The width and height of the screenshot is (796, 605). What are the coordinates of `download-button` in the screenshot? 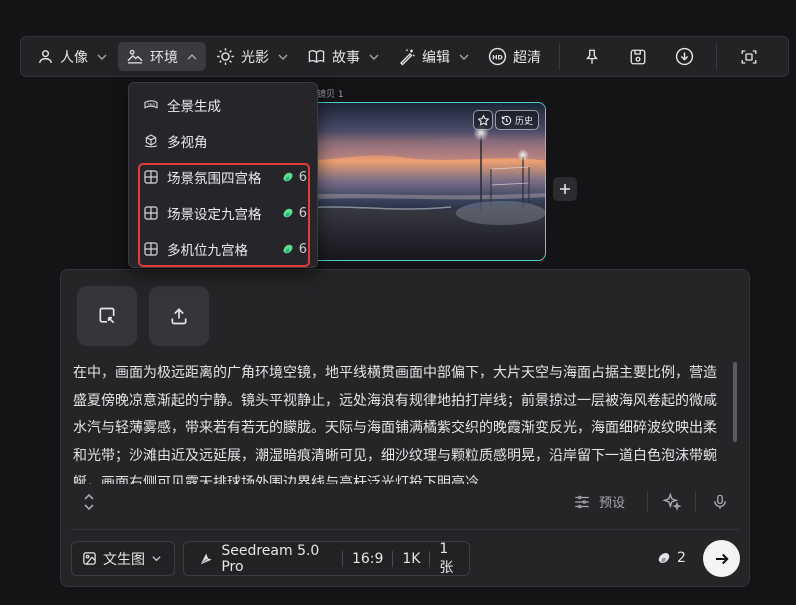 It's located at (684, 56).